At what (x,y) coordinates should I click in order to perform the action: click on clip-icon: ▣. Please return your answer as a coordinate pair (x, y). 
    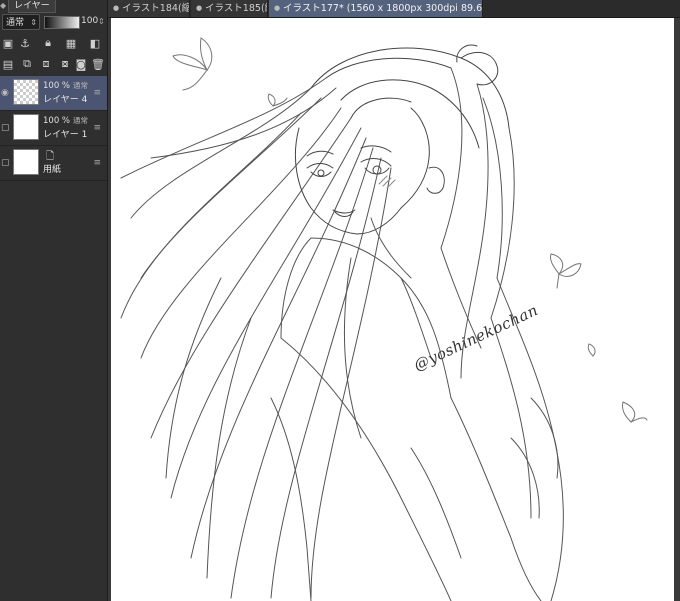
    Looking at the image, I should click on (8, 43).